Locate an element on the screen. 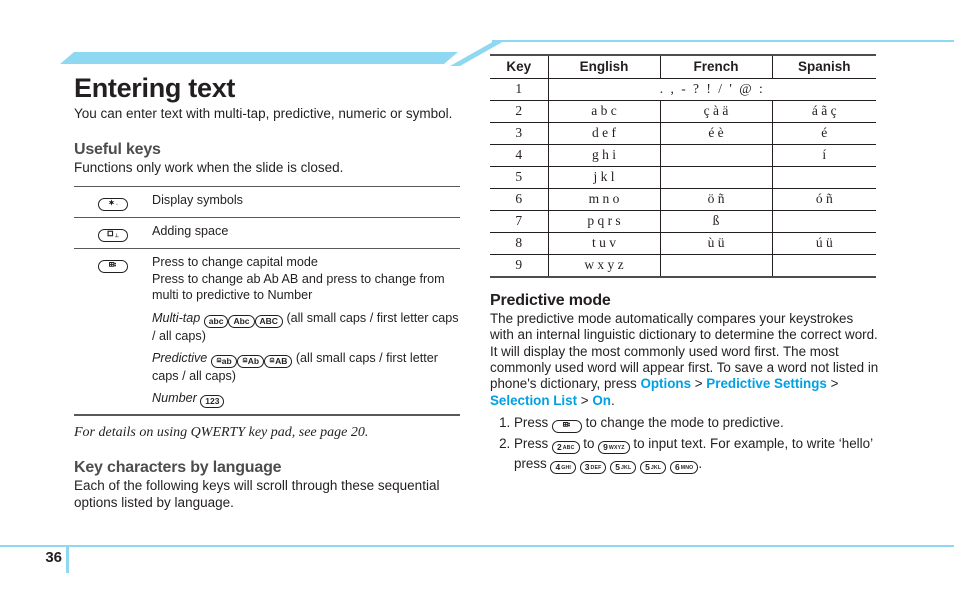 This screenshot has width=954, height=593. predictive-label: Predictive is located at coordinates (180, 357).